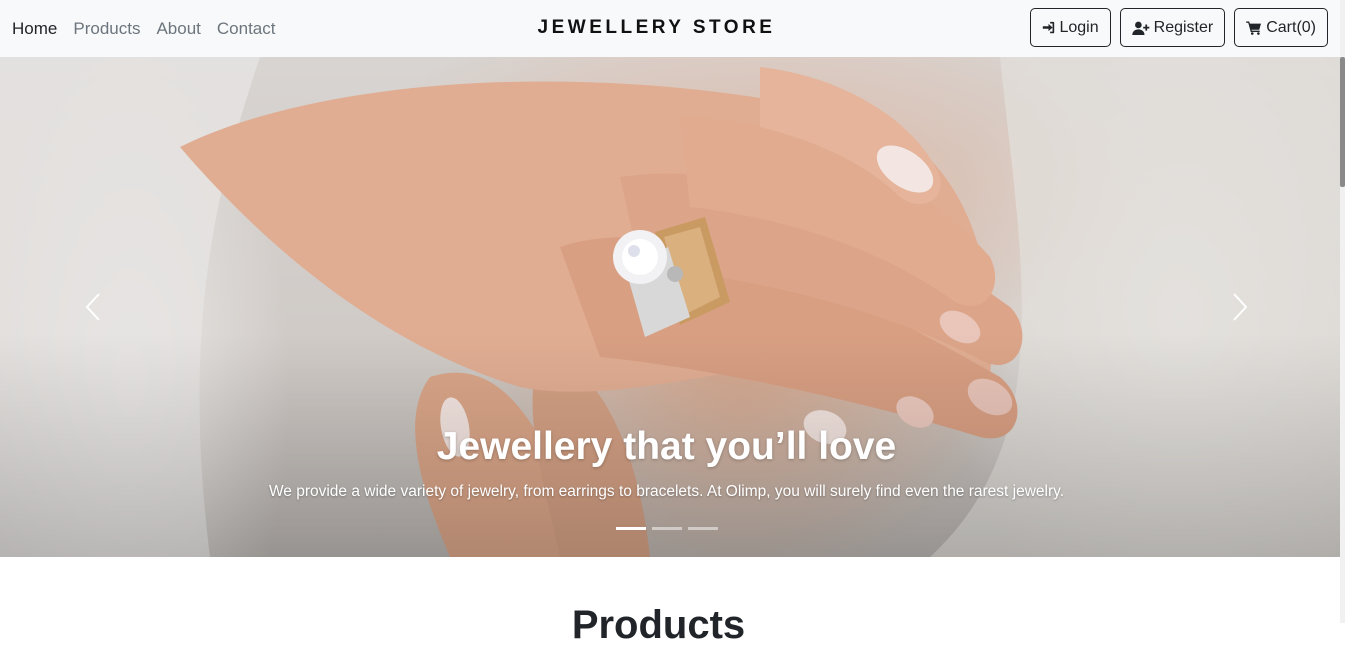 The width and height of the screenshot is (1345, 648). Describe the element at coordinates (1342, 122) in the screenshot. I see `scrollbar-thumb` at that location.